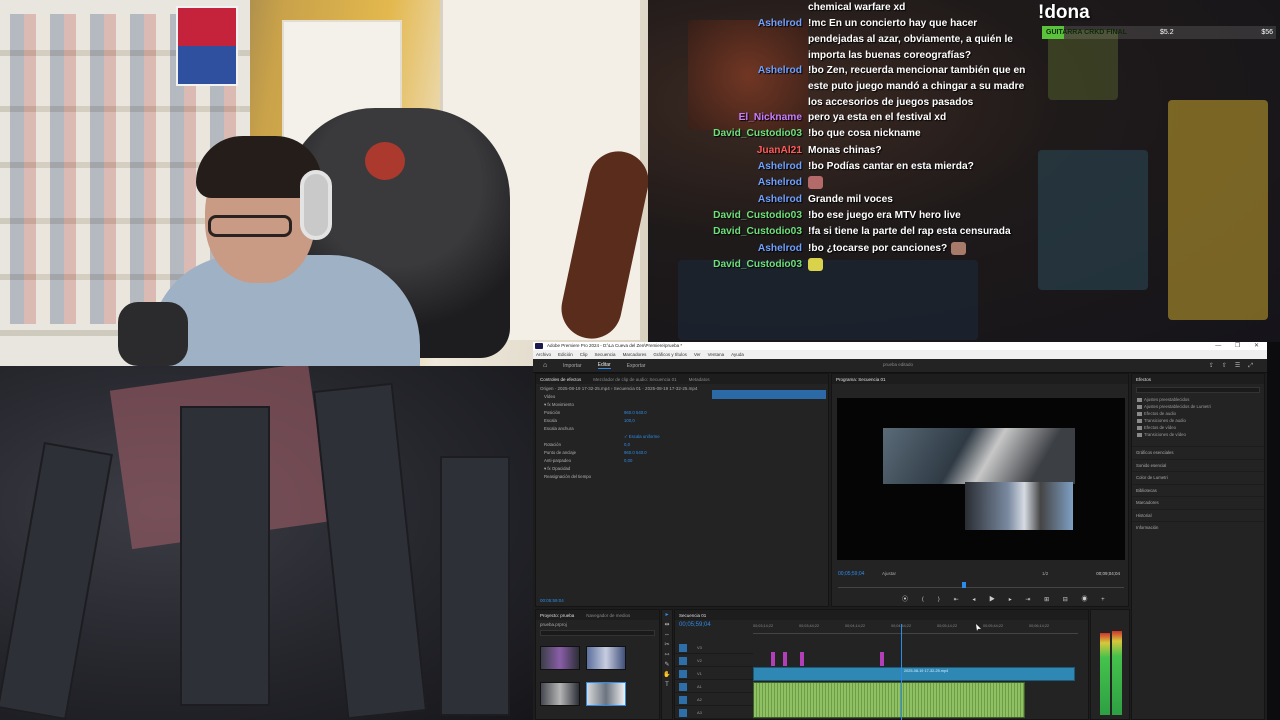 This screenshot has height=720, width=1280. Describe the element at coordinates (1198, 502) in the screenshot. I see `panel-section: Marcadores` at that location.